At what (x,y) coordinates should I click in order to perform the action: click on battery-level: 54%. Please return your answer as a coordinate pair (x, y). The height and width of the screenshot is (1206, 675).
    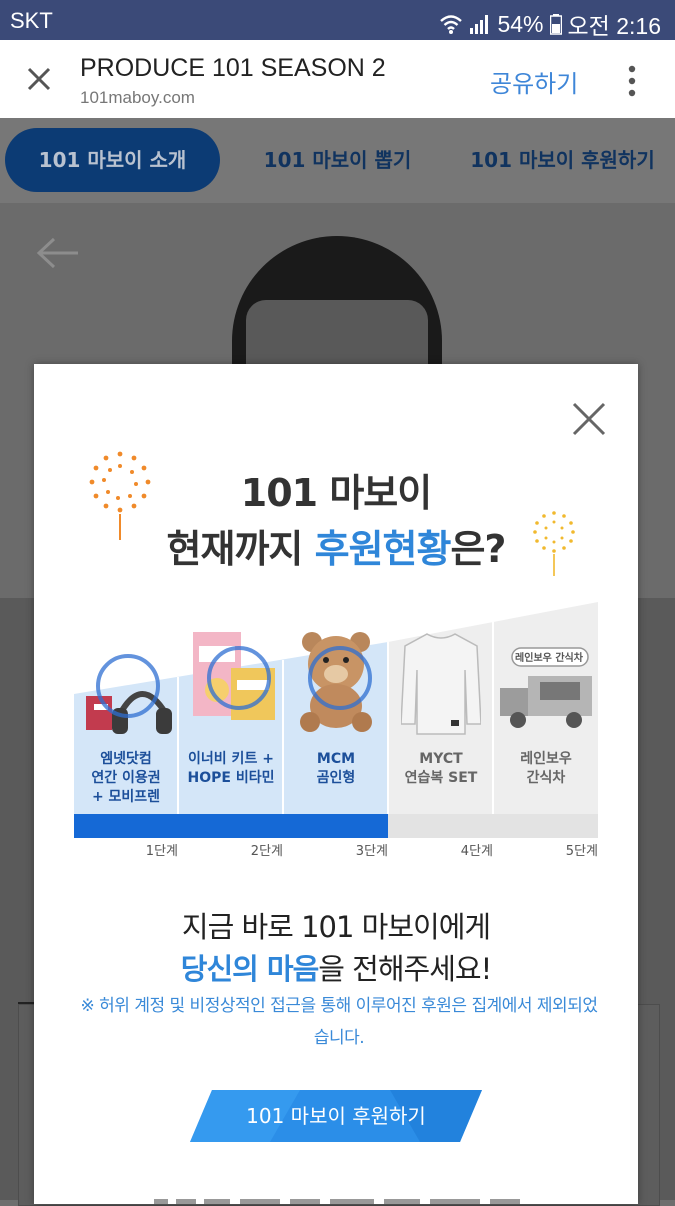
    Looking at the image, I should click on (520, 23).